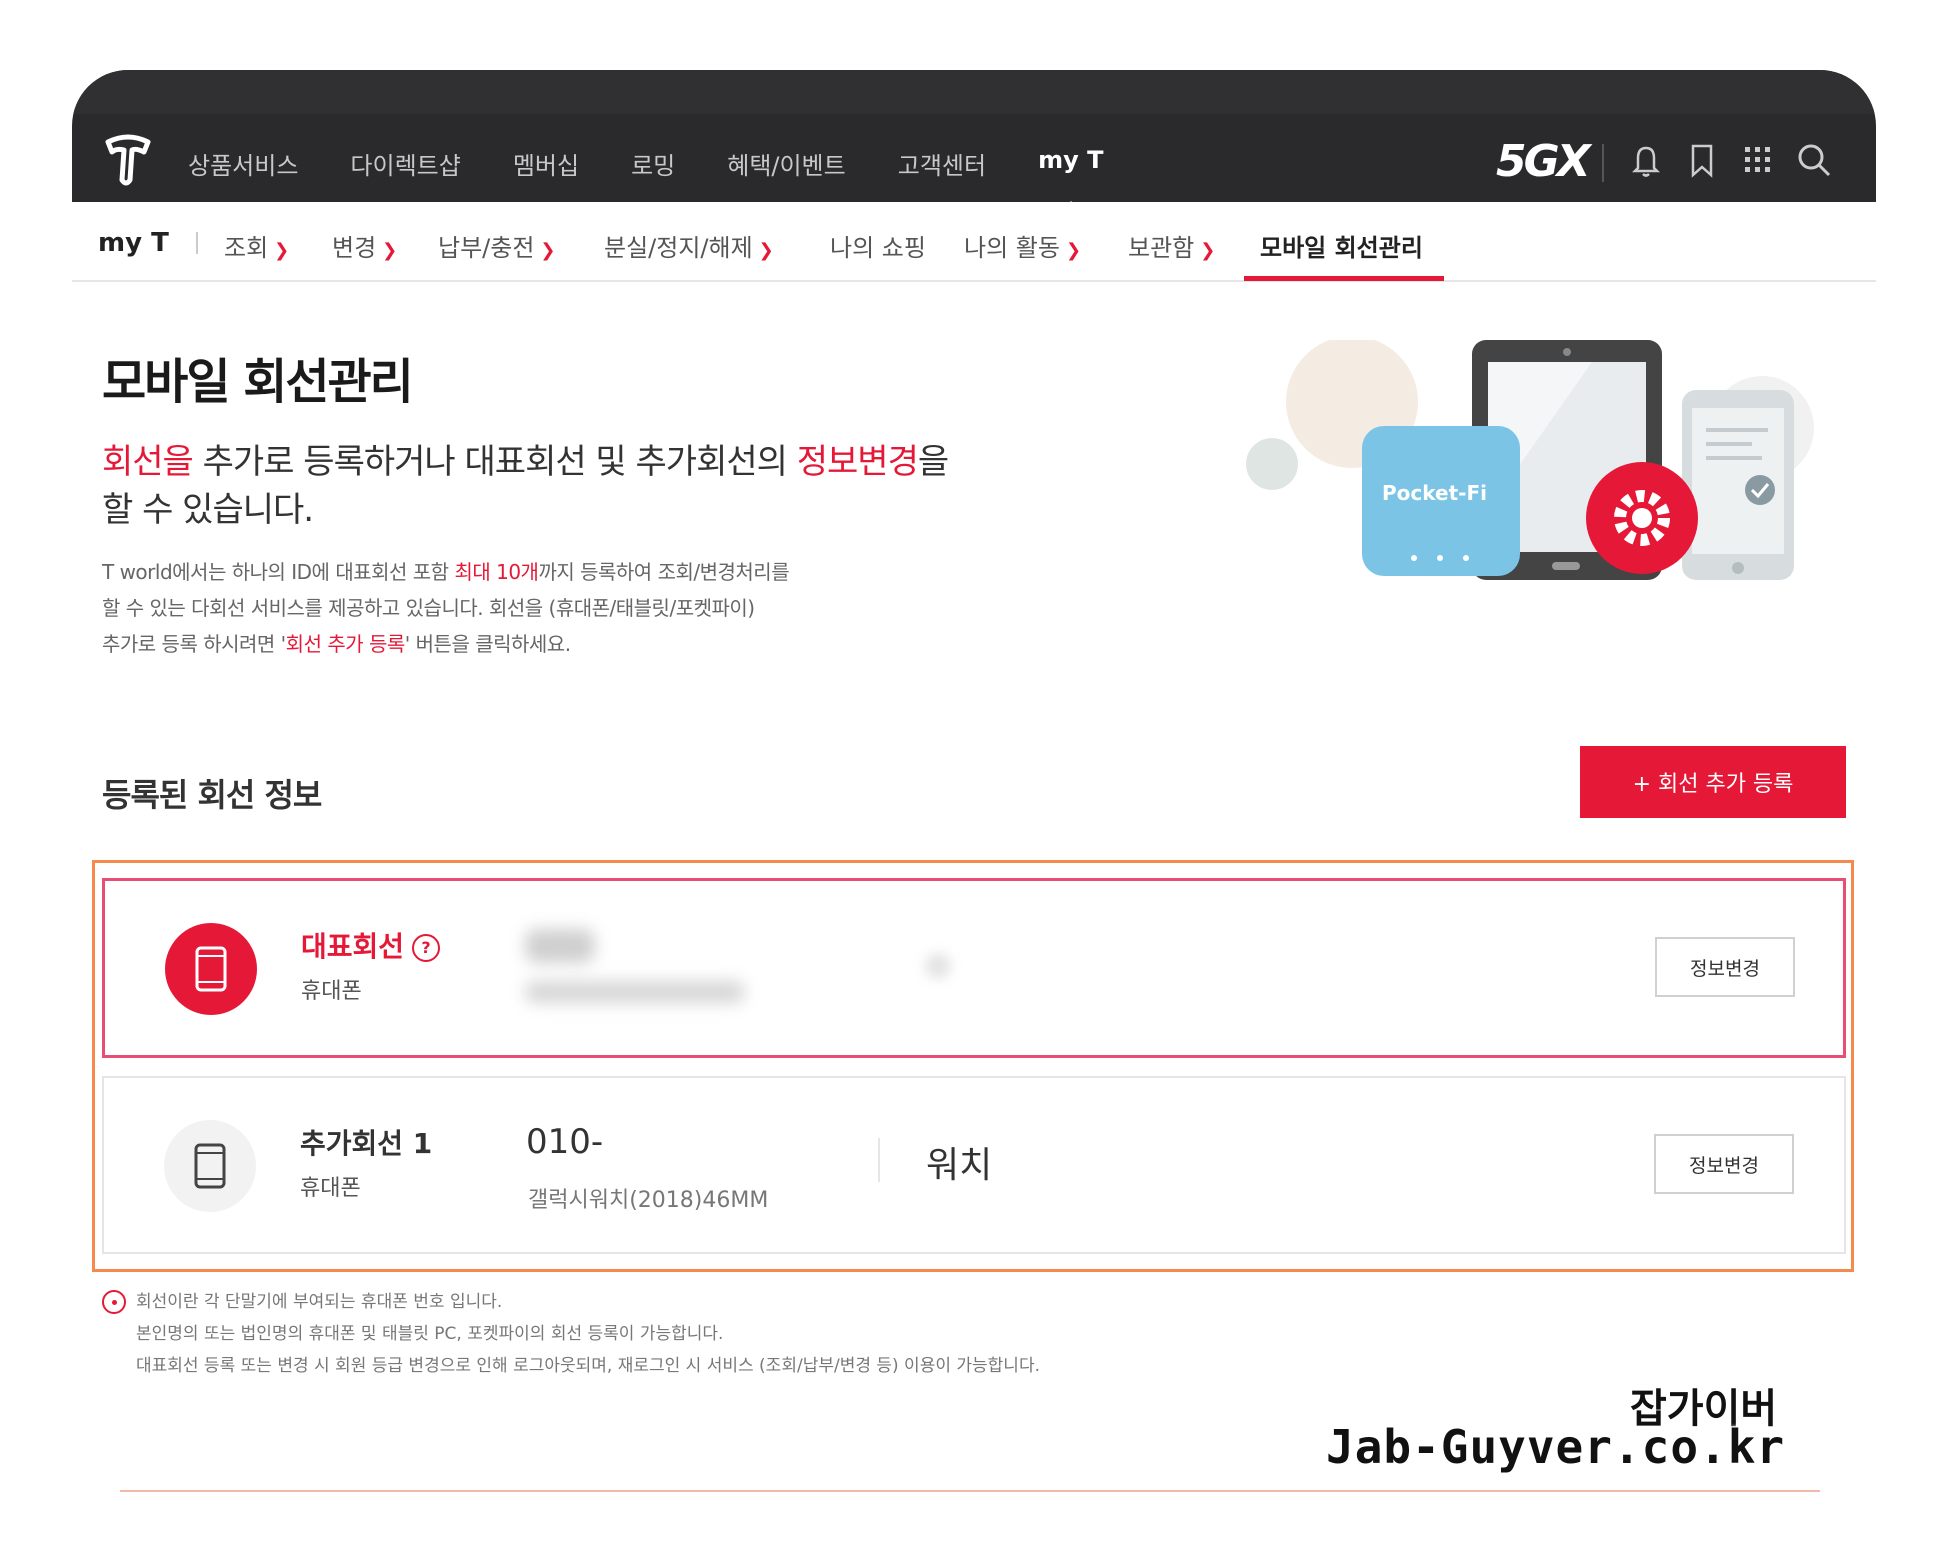 The height and width of the screenshot is (1556, 1940). Describe the element at coordinates (878, 245) in the screenshot. I see `subnav-item-shopping: 나의 쇼핑` at that location.